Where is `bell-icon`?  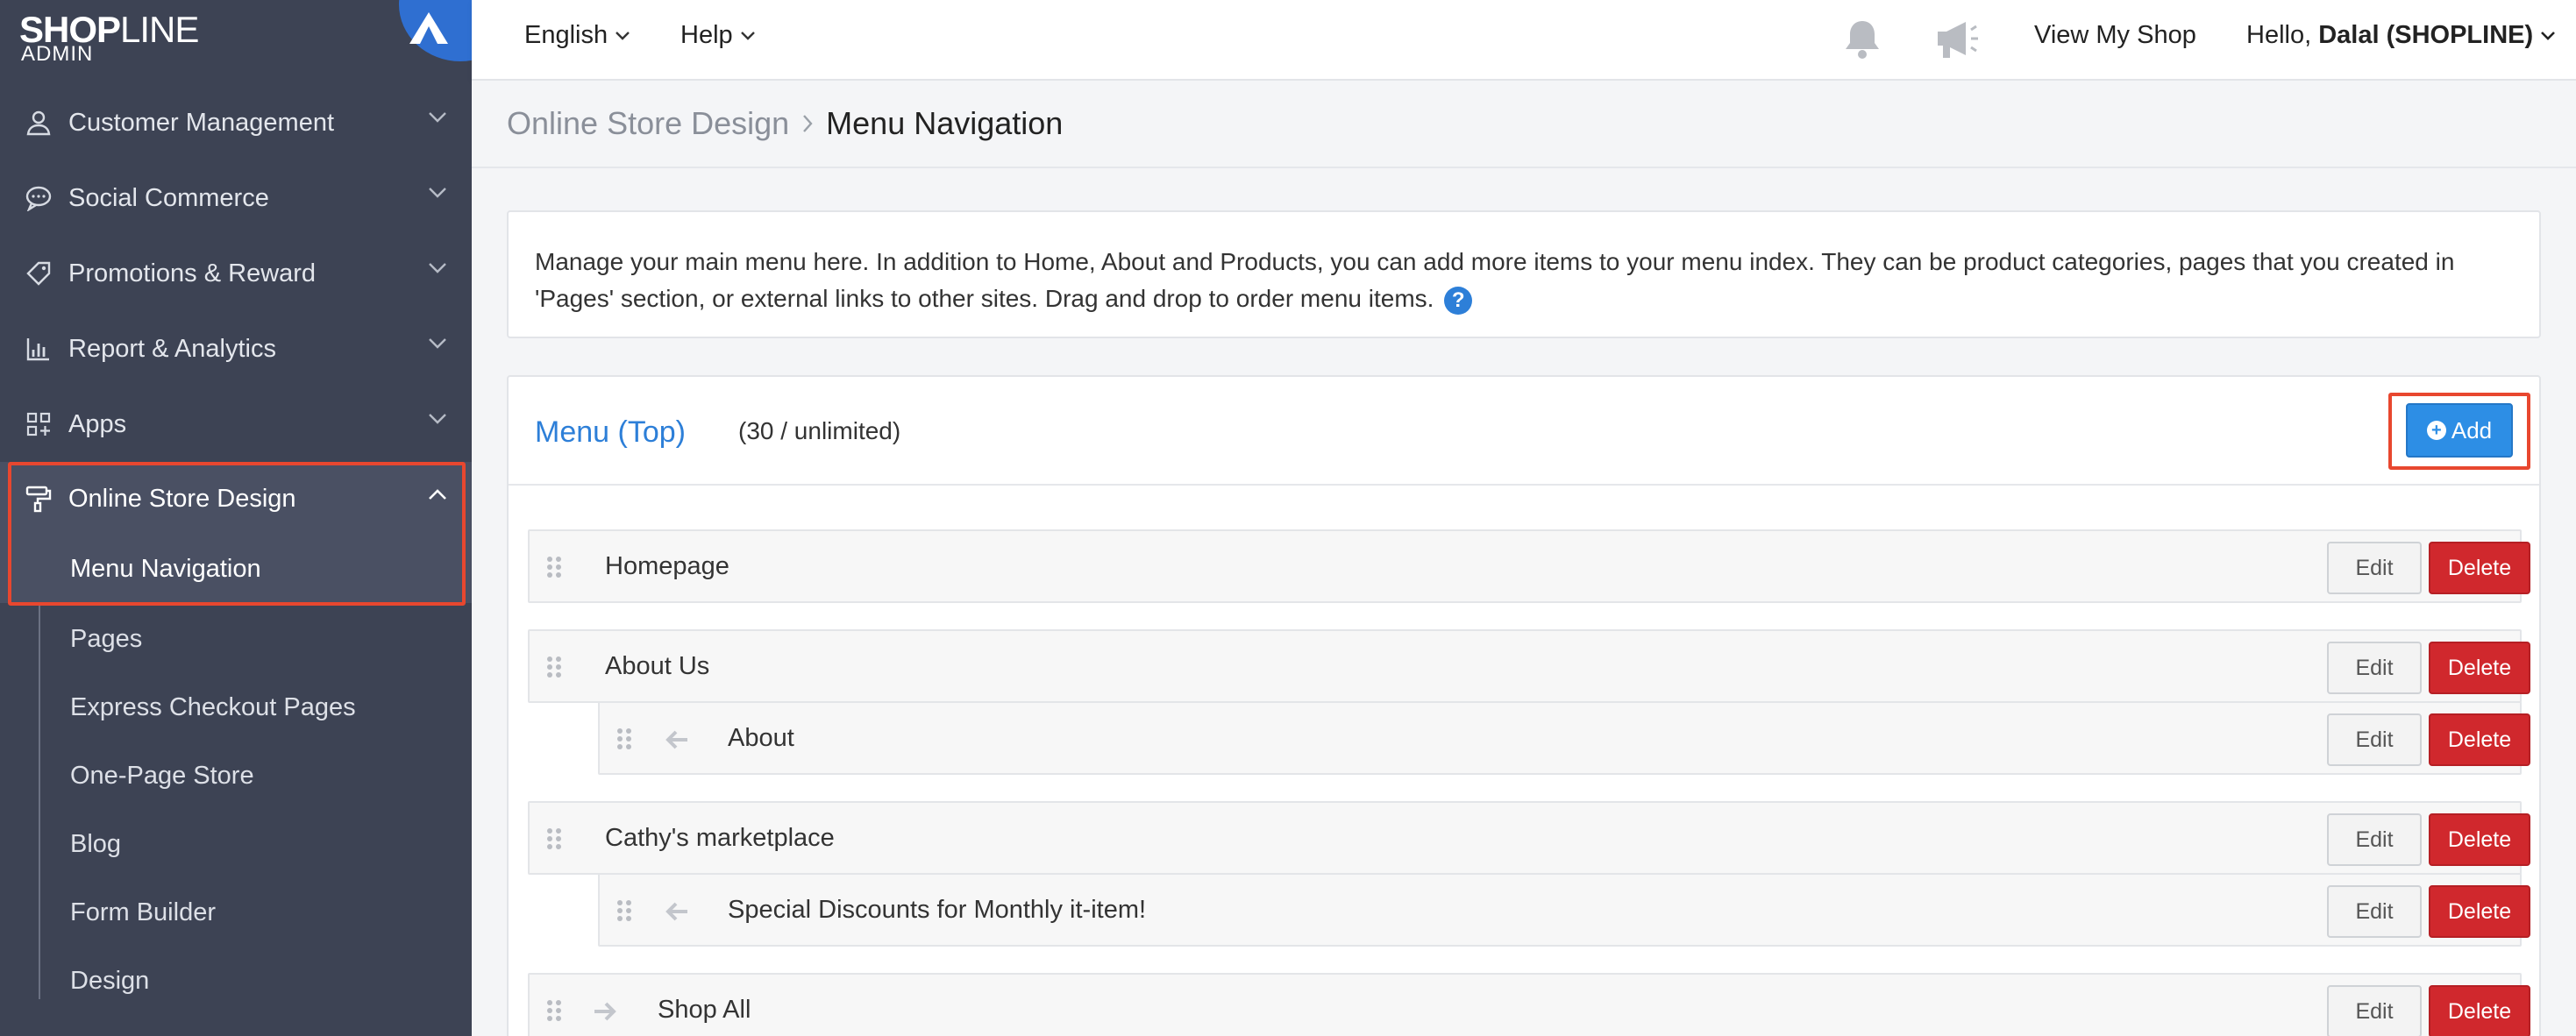 bell-icon is located at coordinates (1862, 40).